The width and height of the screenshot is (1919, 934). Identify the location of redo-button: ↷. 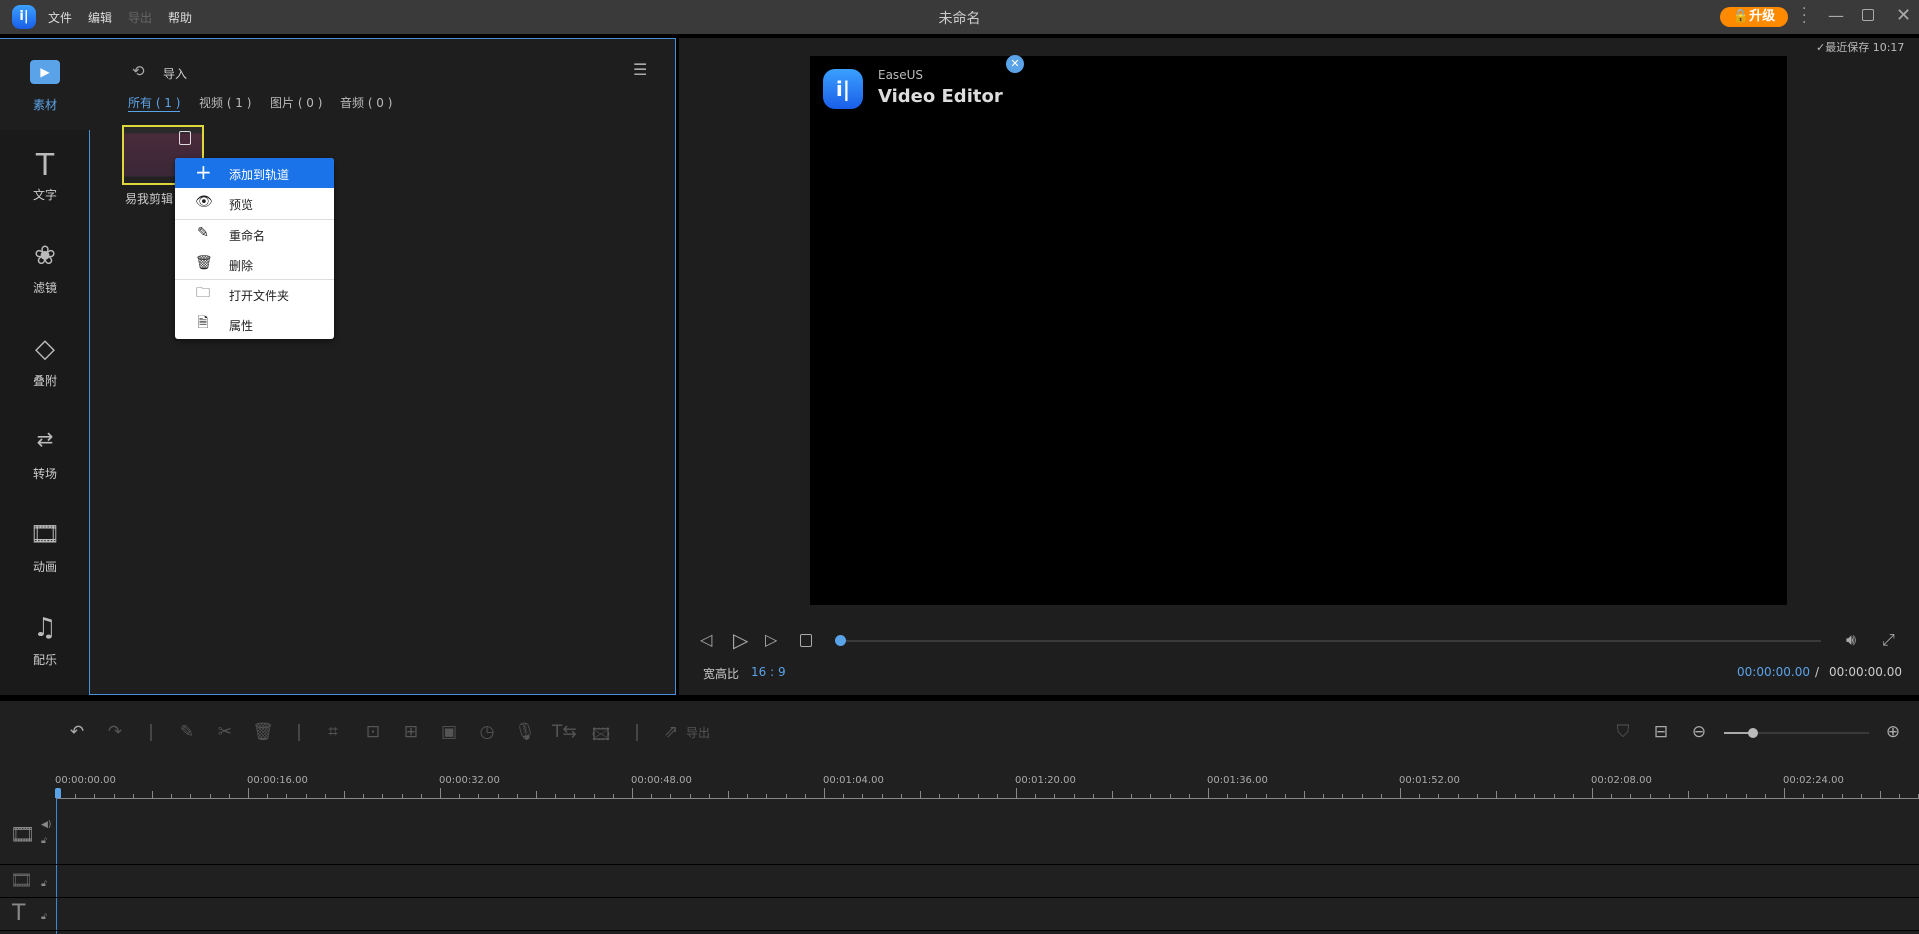
(115, 733).